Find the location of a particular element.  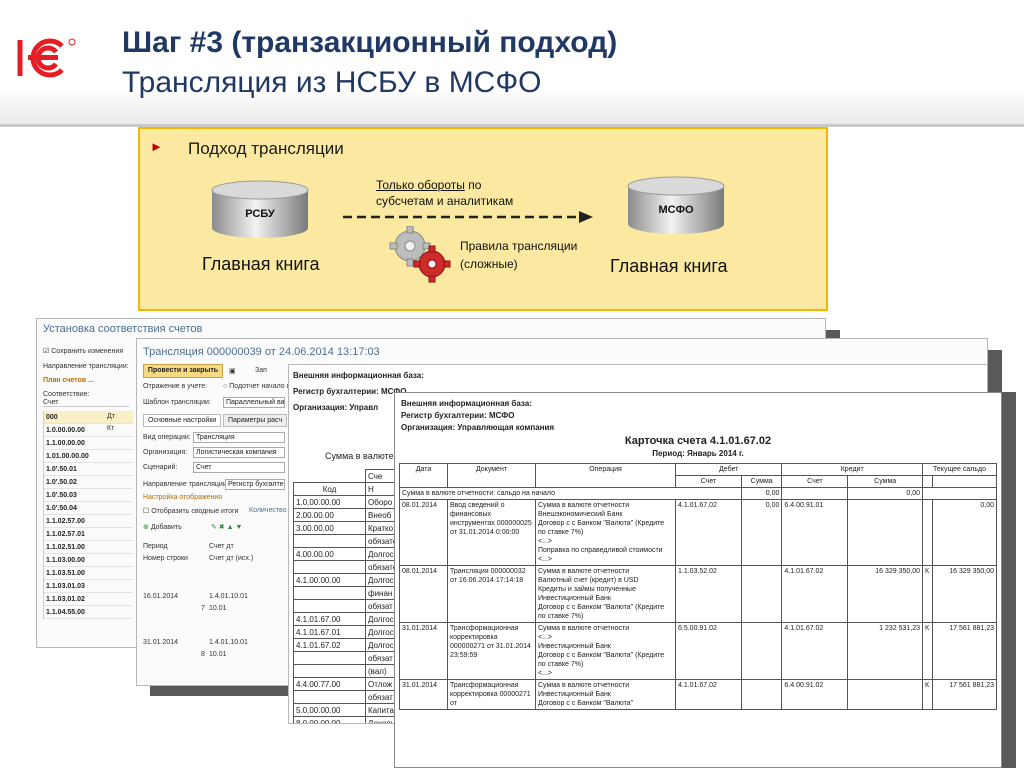

card-kt-account: 6.4.00.91.02 is located at coordinates (815, 694).